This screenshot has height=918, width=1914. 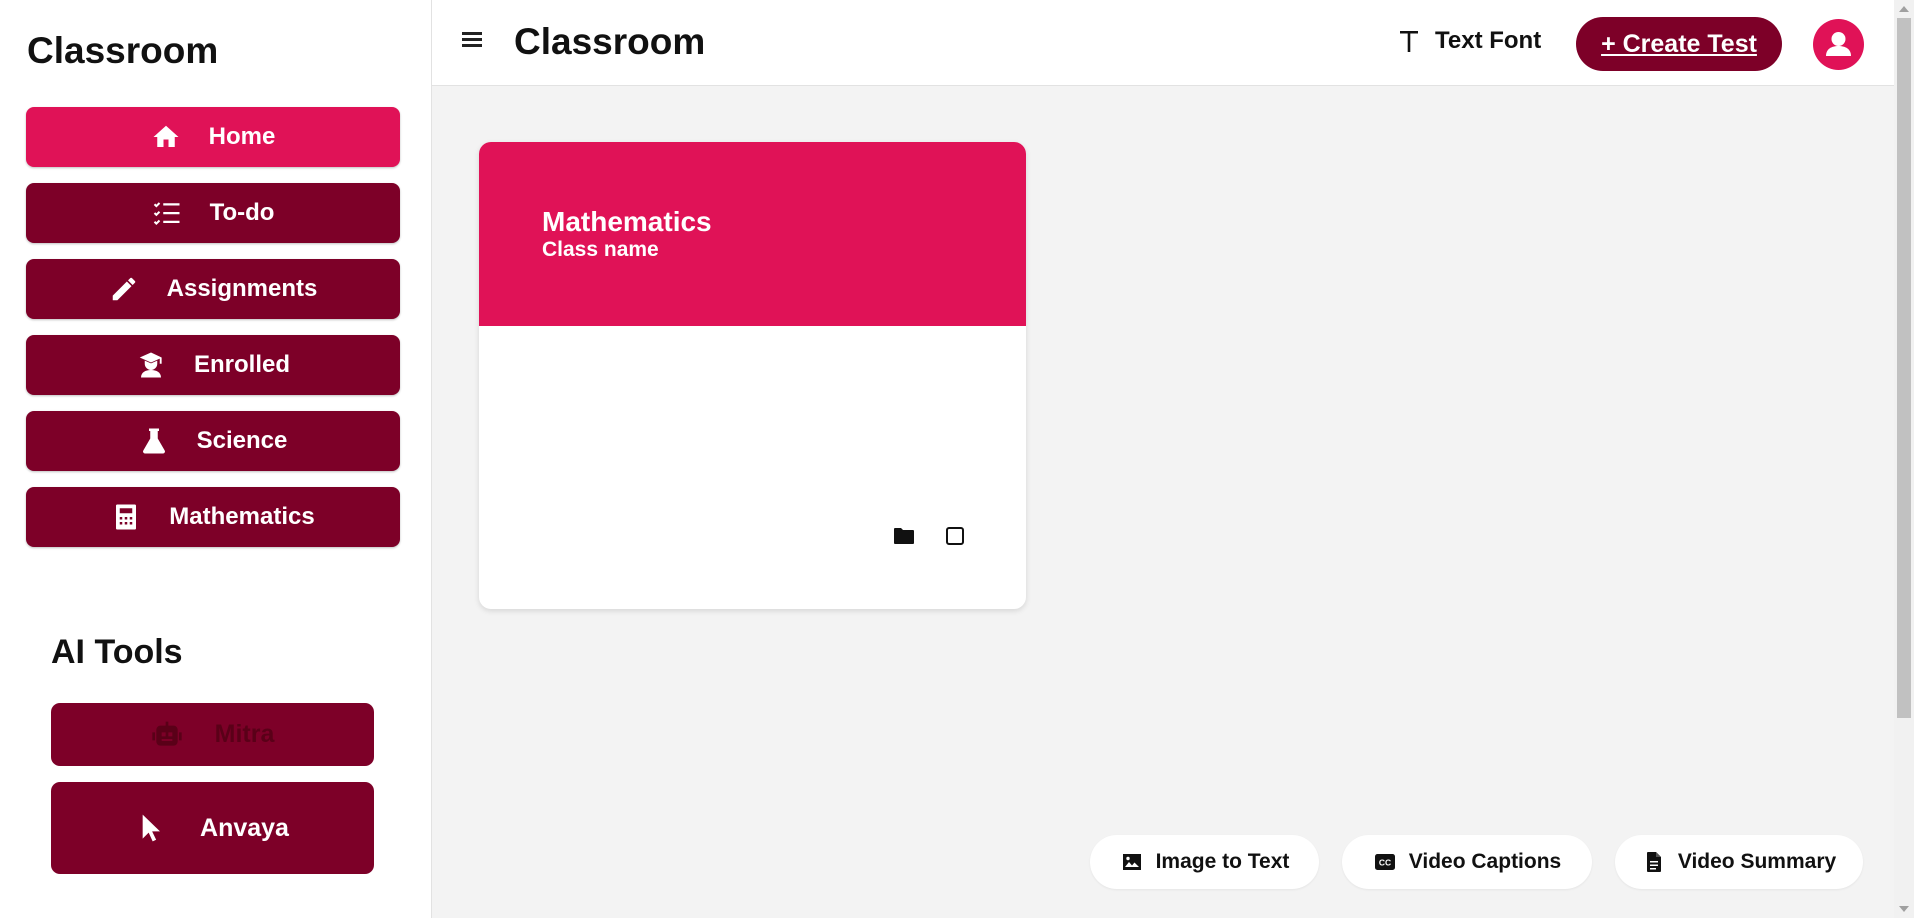 I want to click on sidebar-item-label: Assignments, so click(x=242, y=288).